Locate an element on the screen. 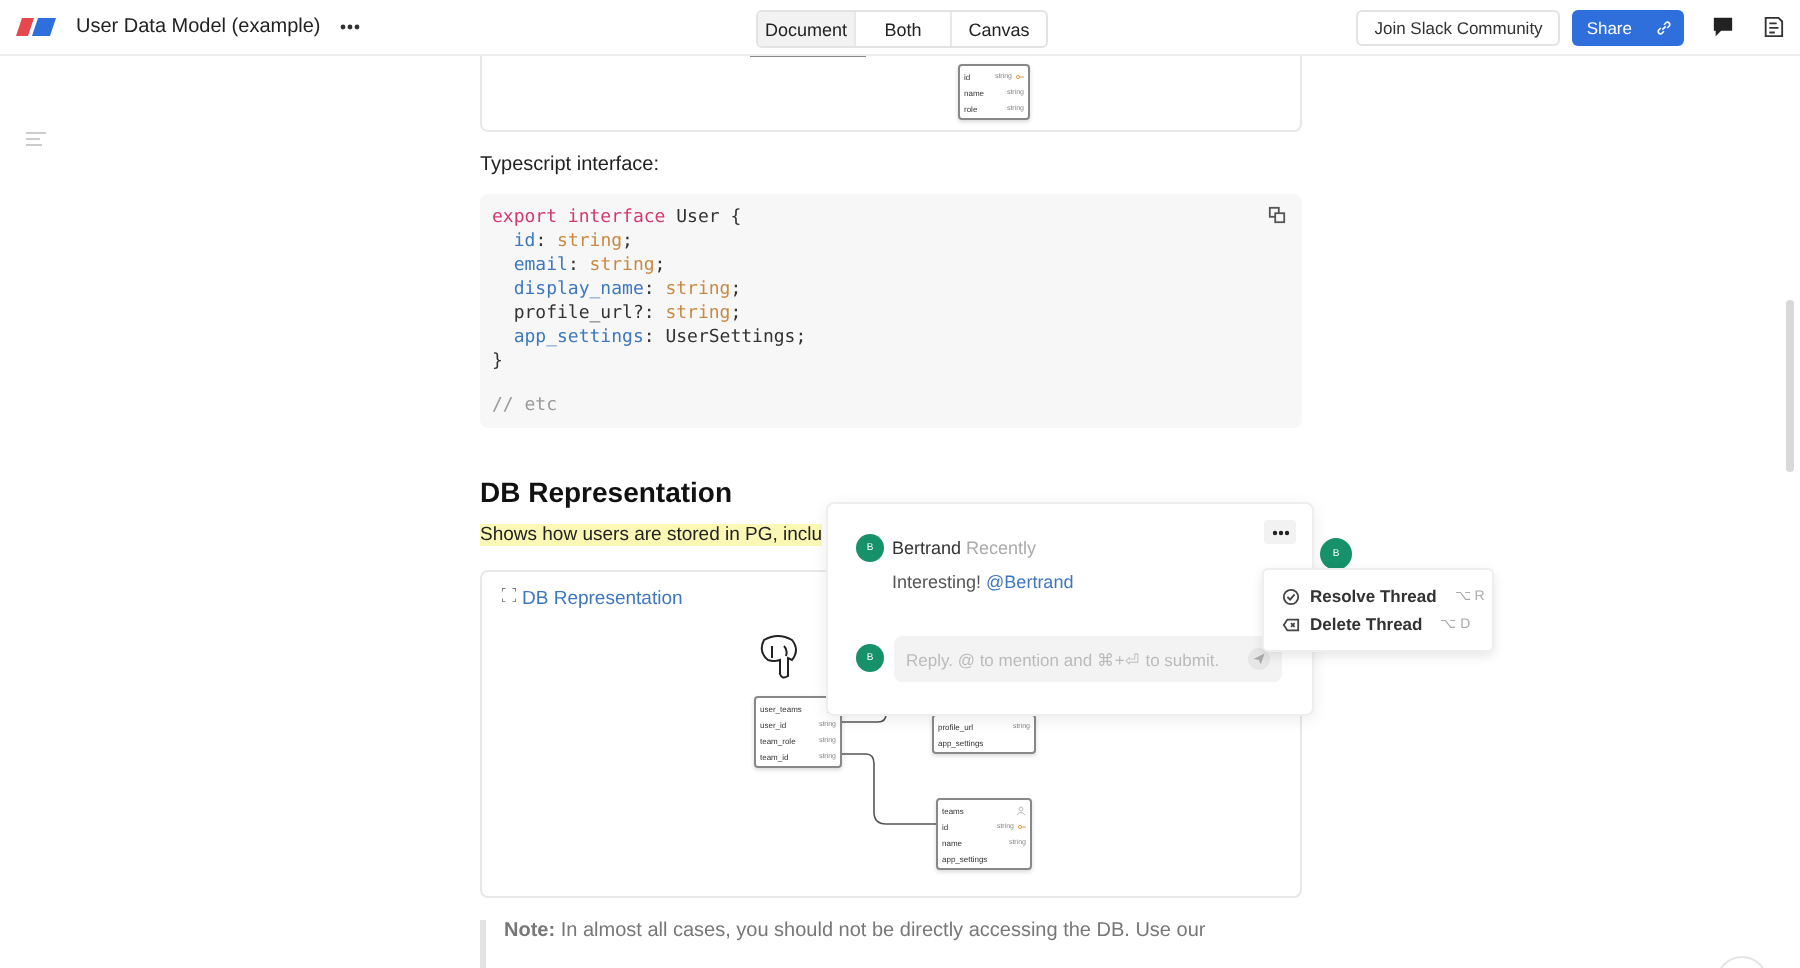  code-line: id: string; is located at coordinates (572, 242).